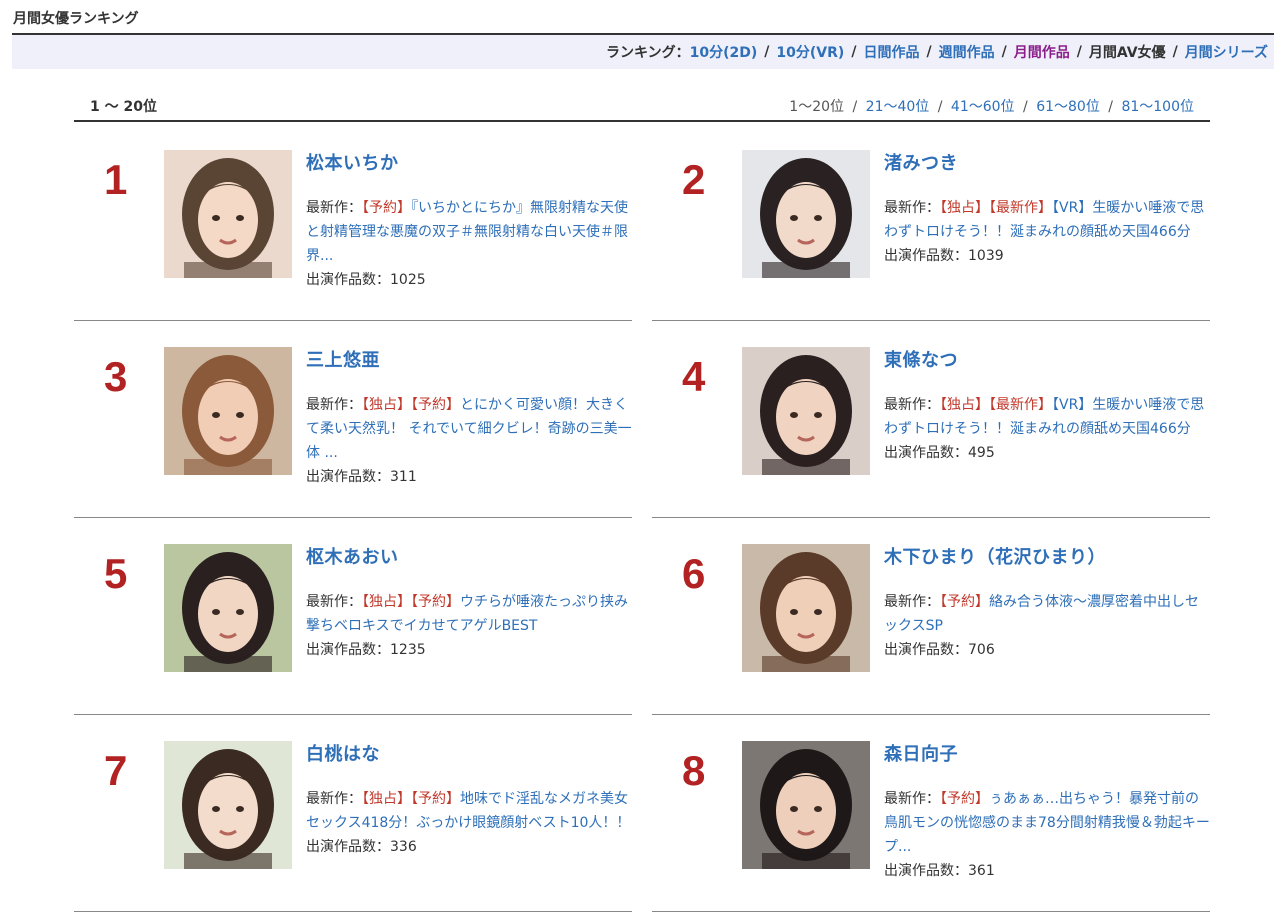  I want to click on actress-name-link: 渚みつき, so click(1047, 164).